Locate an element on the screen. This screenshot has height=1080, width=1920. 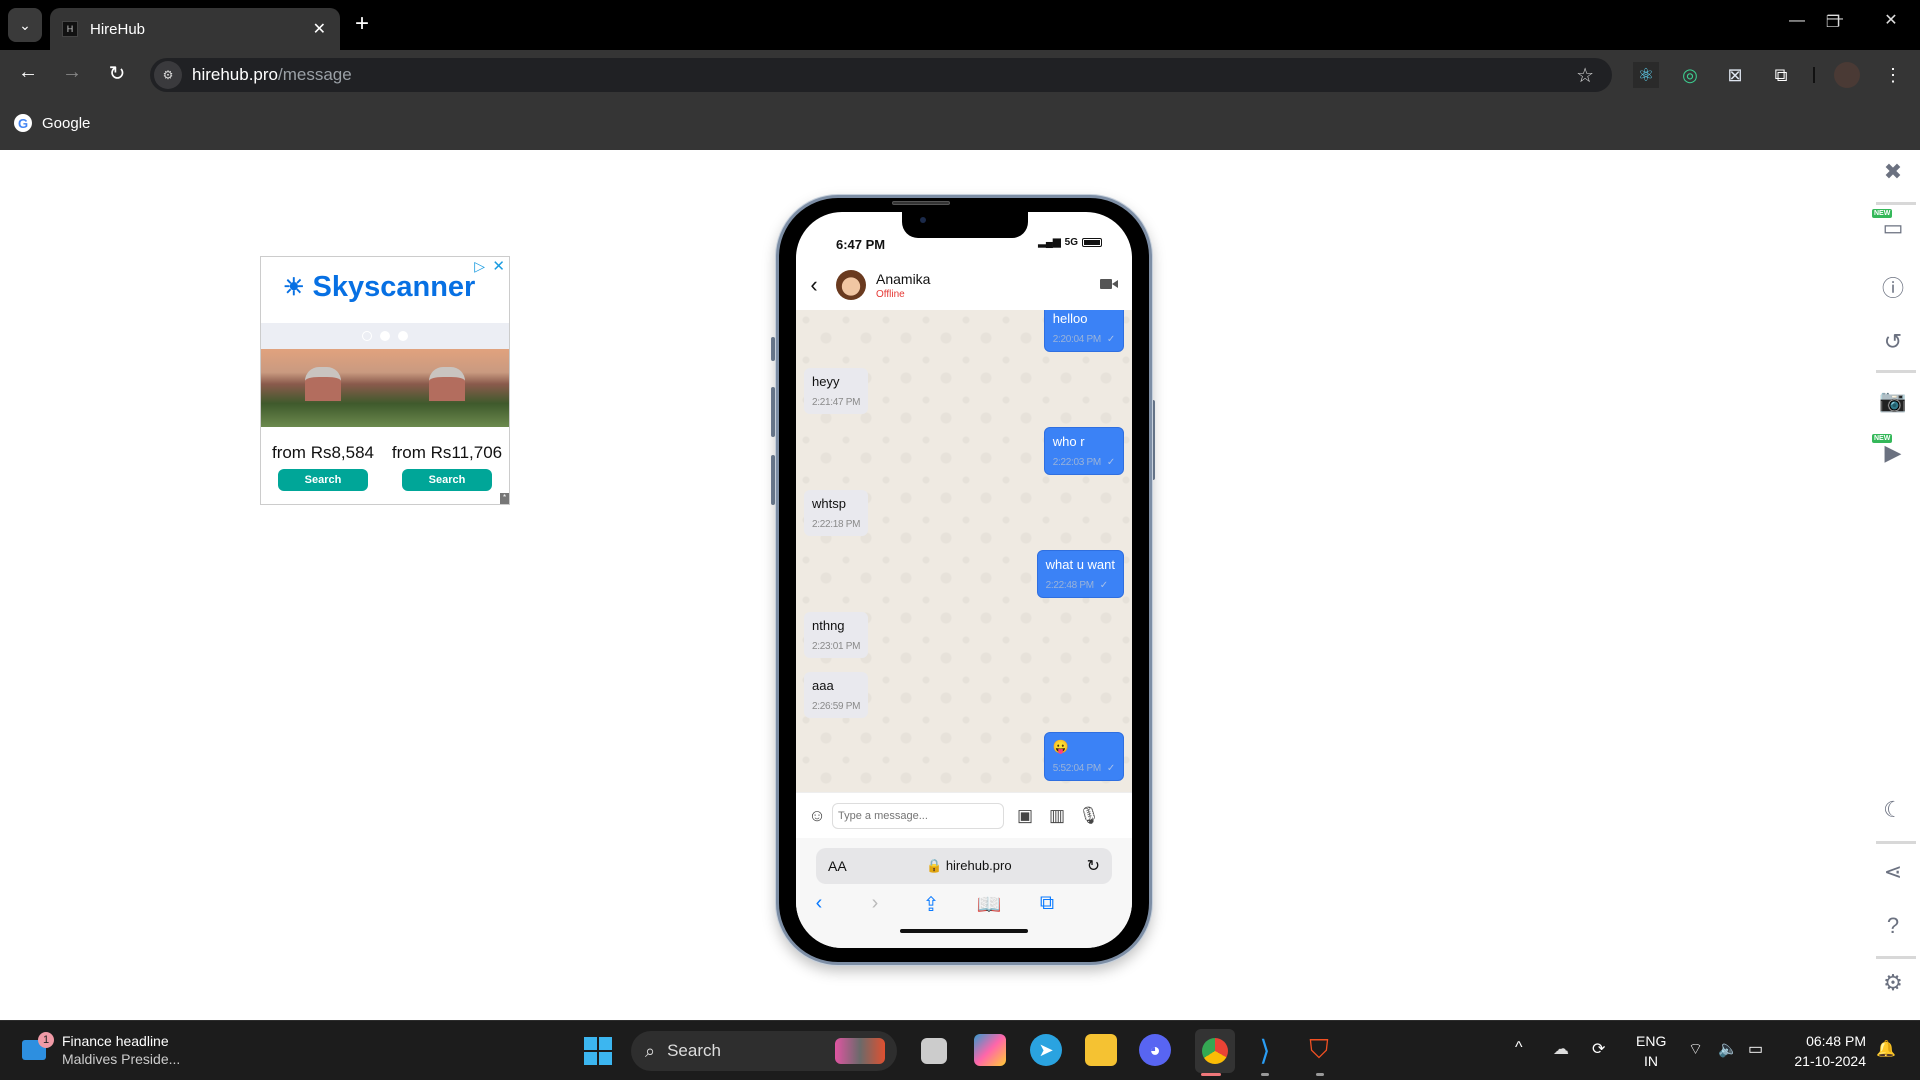
chevron-down-icon: ⌄ is located at coordinates (25, 24).